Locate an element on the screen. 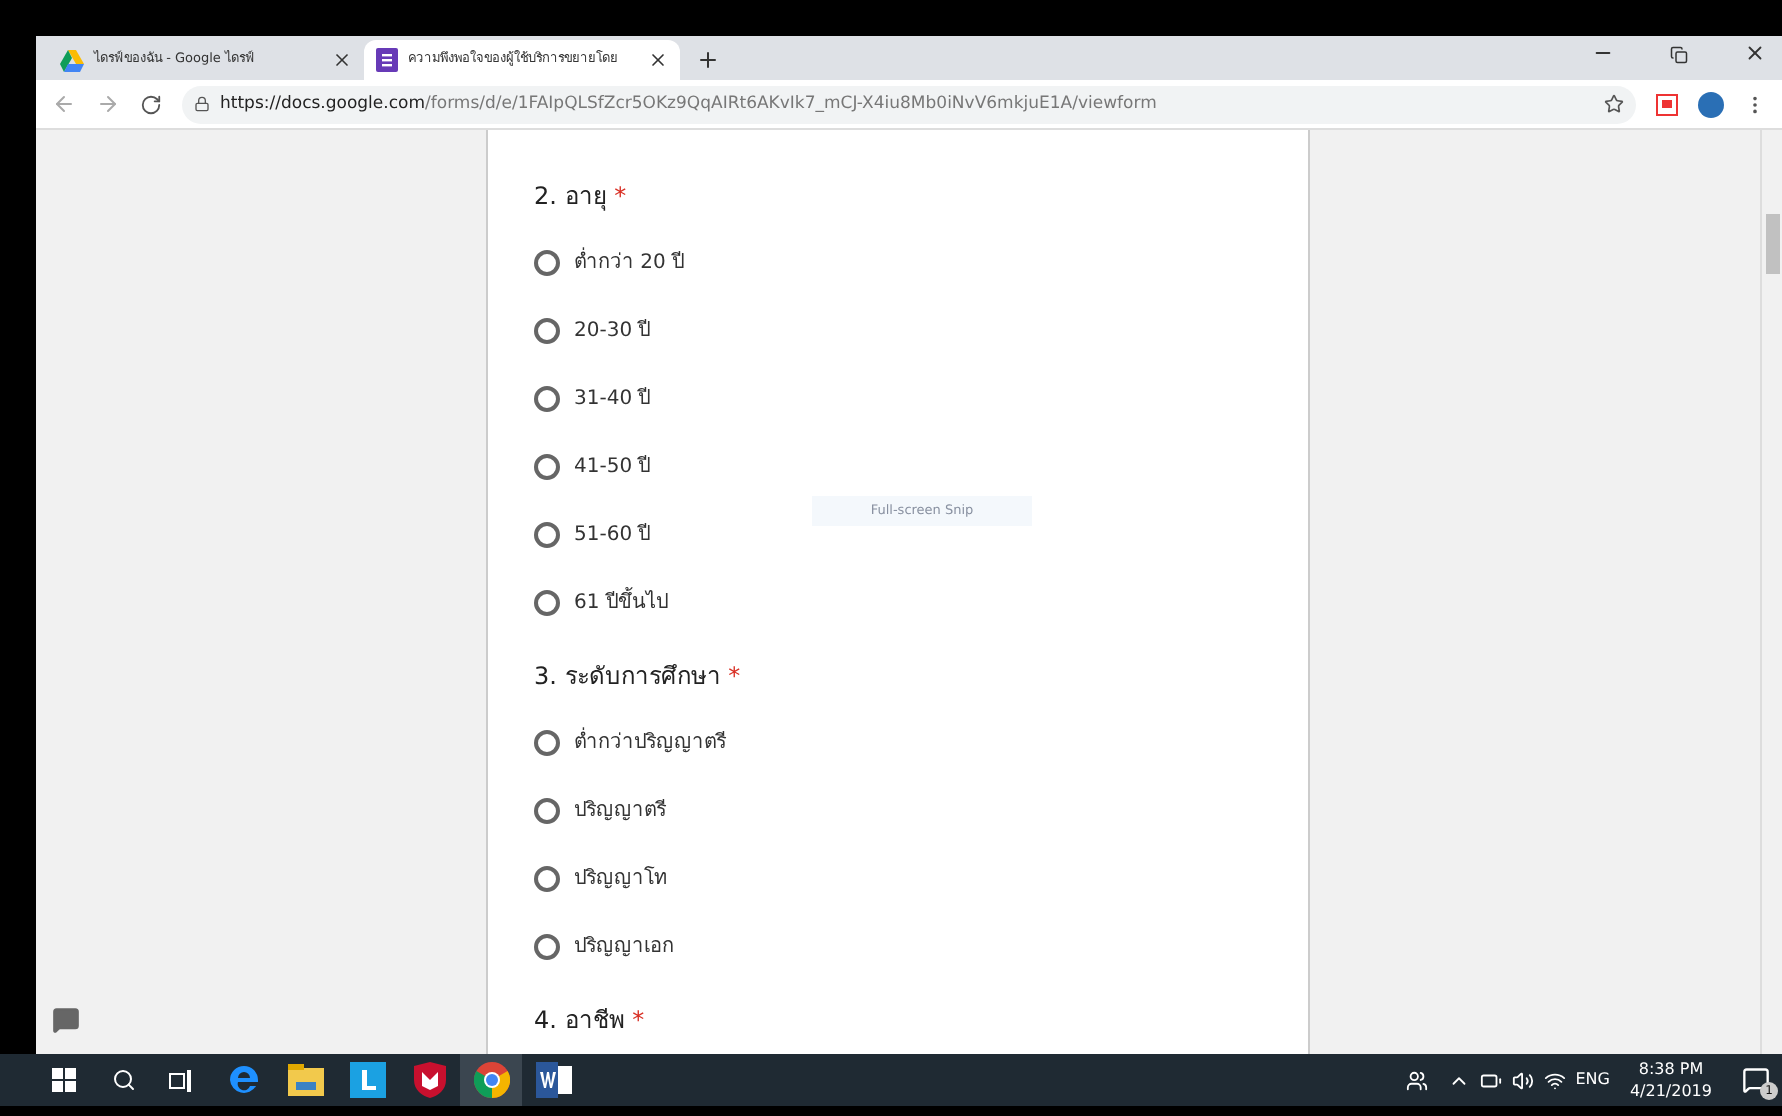  option-label: ต่ำกว่าปริญญาตรี is located at coordinates (650, 743).